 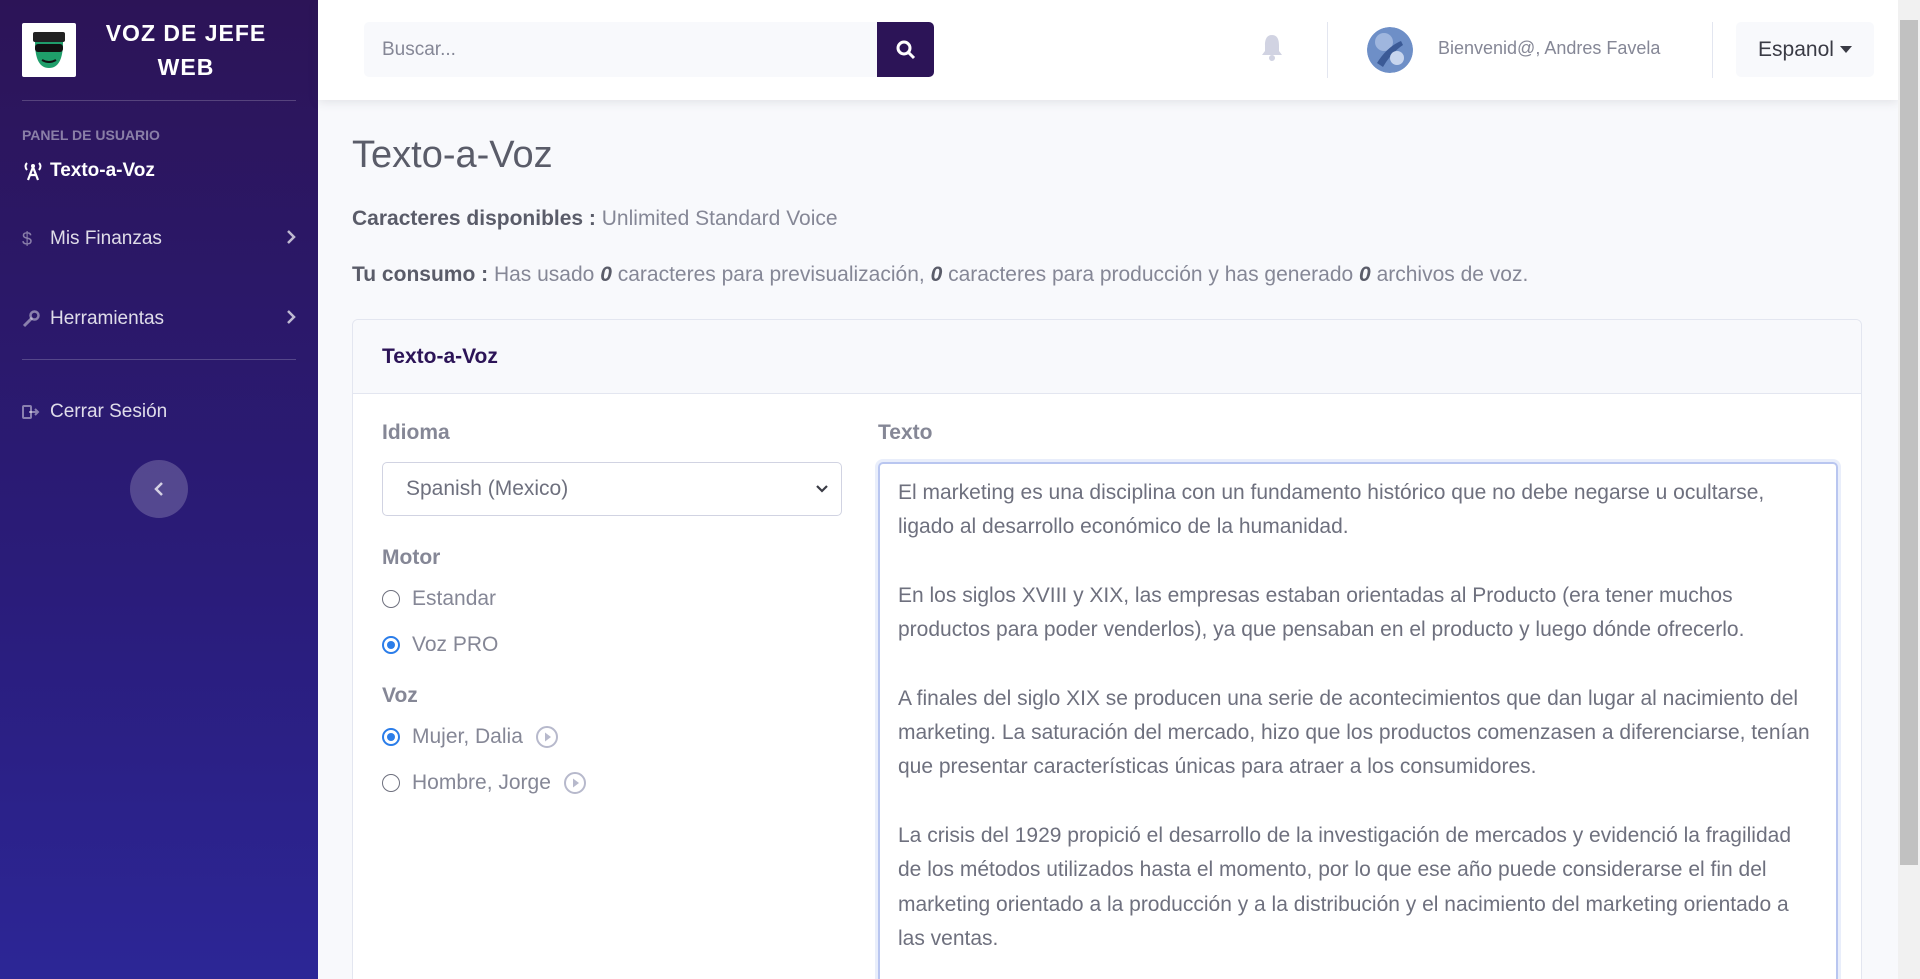 What do you see at coordinates (1796, 49) in the screenshot?
I see `language-label: Espanol` at bounding box center [1796, 49].